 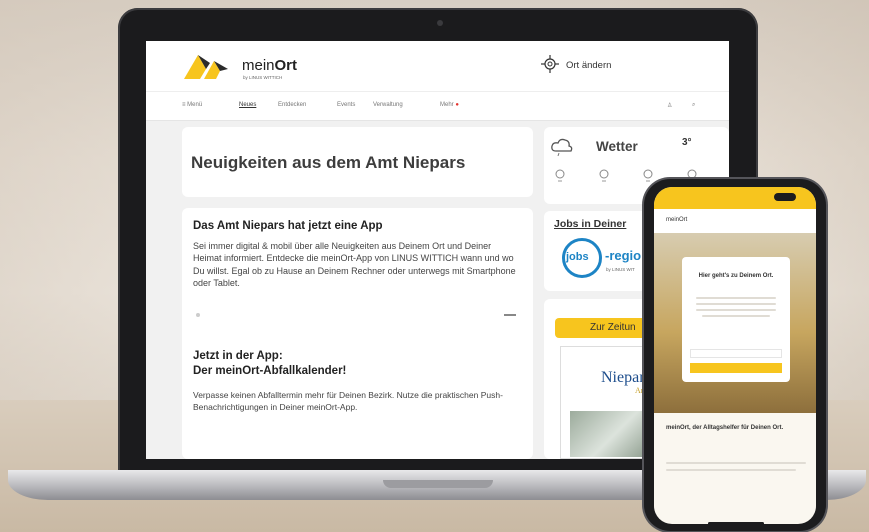 I want to click on weather-title: Wetter, so click(x=617, y=146).